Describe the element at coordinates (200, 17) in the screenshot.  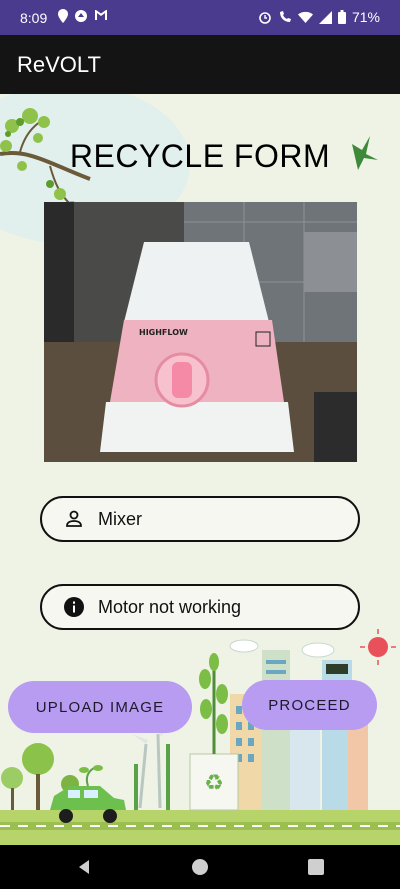
I see `status-bar: 8:09 71%` at that location.